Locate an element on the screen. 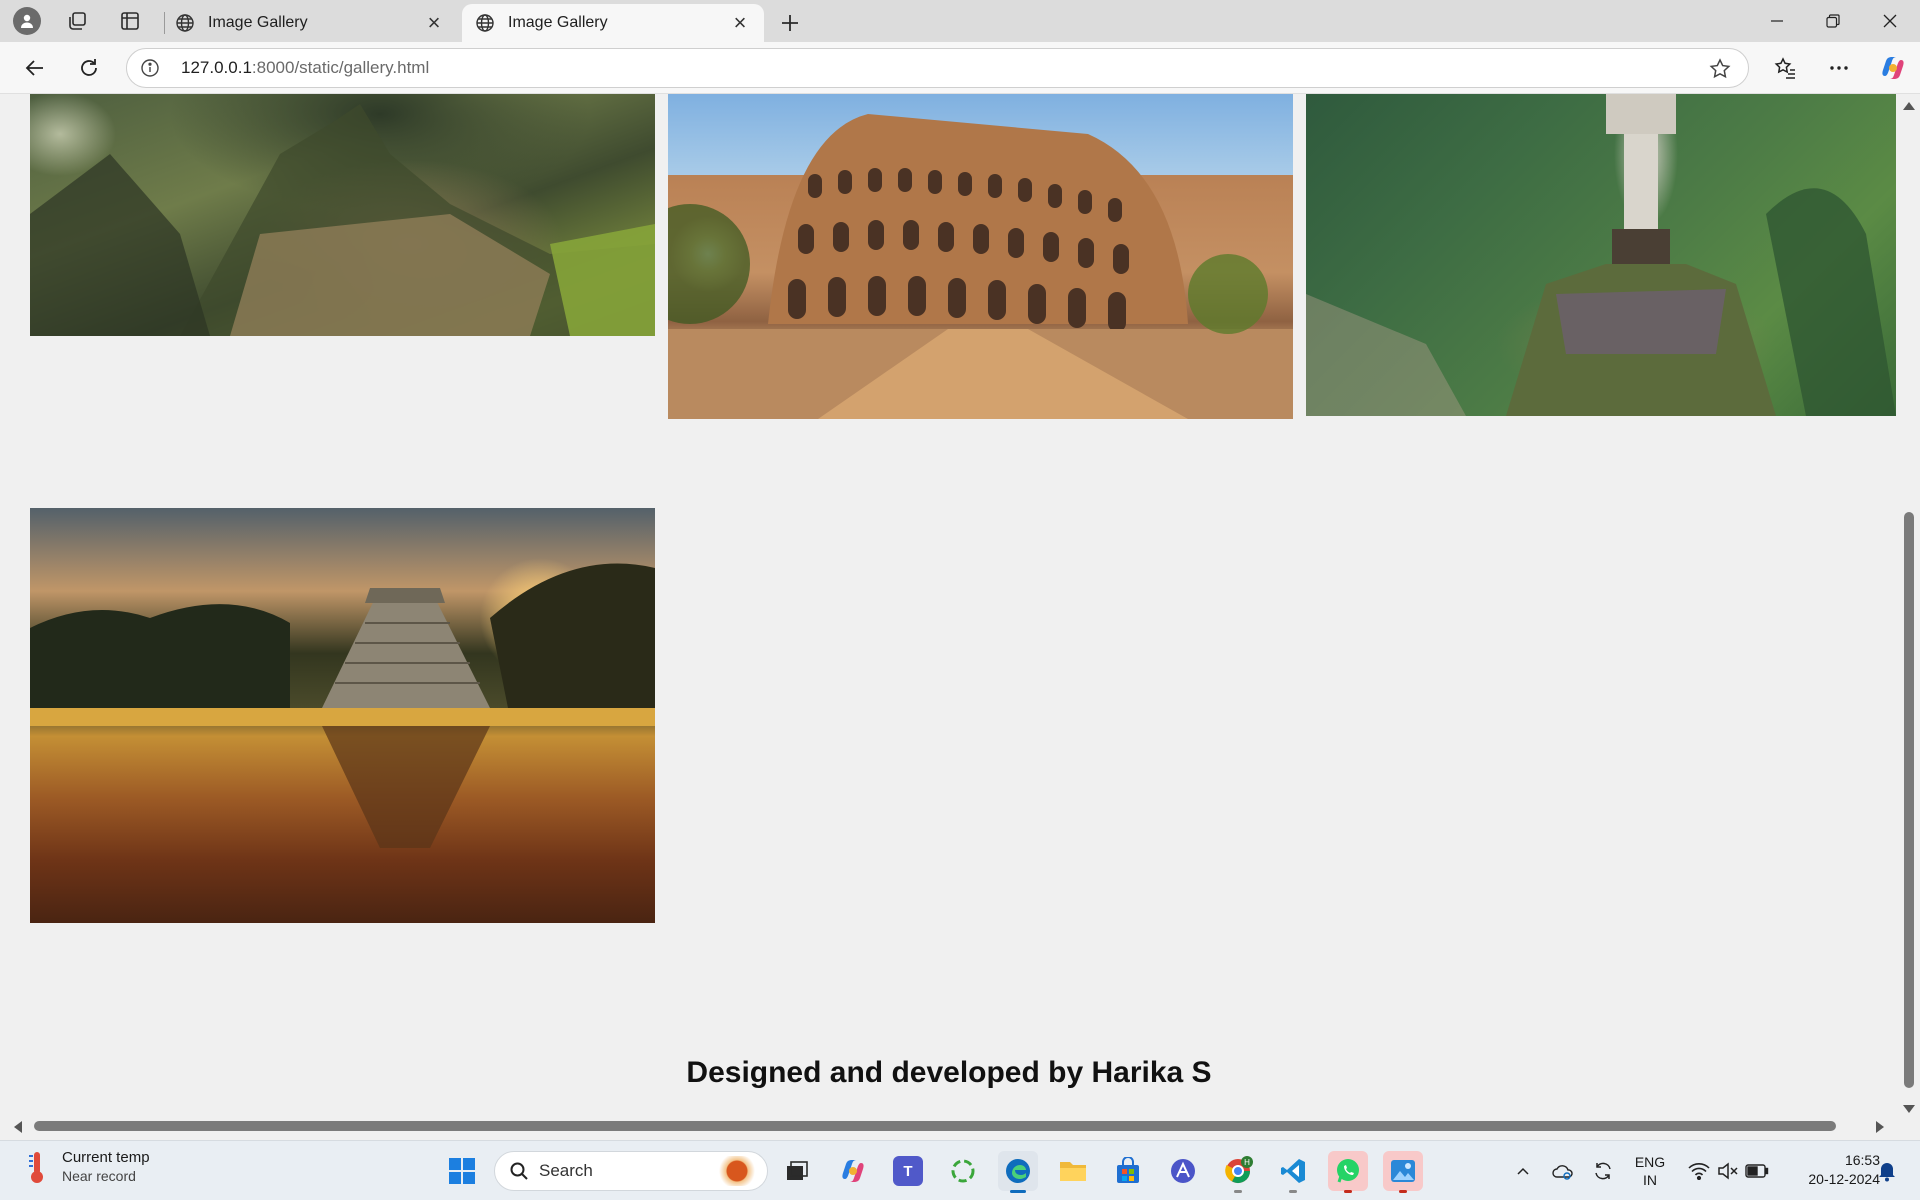  search-icon is located at coordinates (519, 1171).